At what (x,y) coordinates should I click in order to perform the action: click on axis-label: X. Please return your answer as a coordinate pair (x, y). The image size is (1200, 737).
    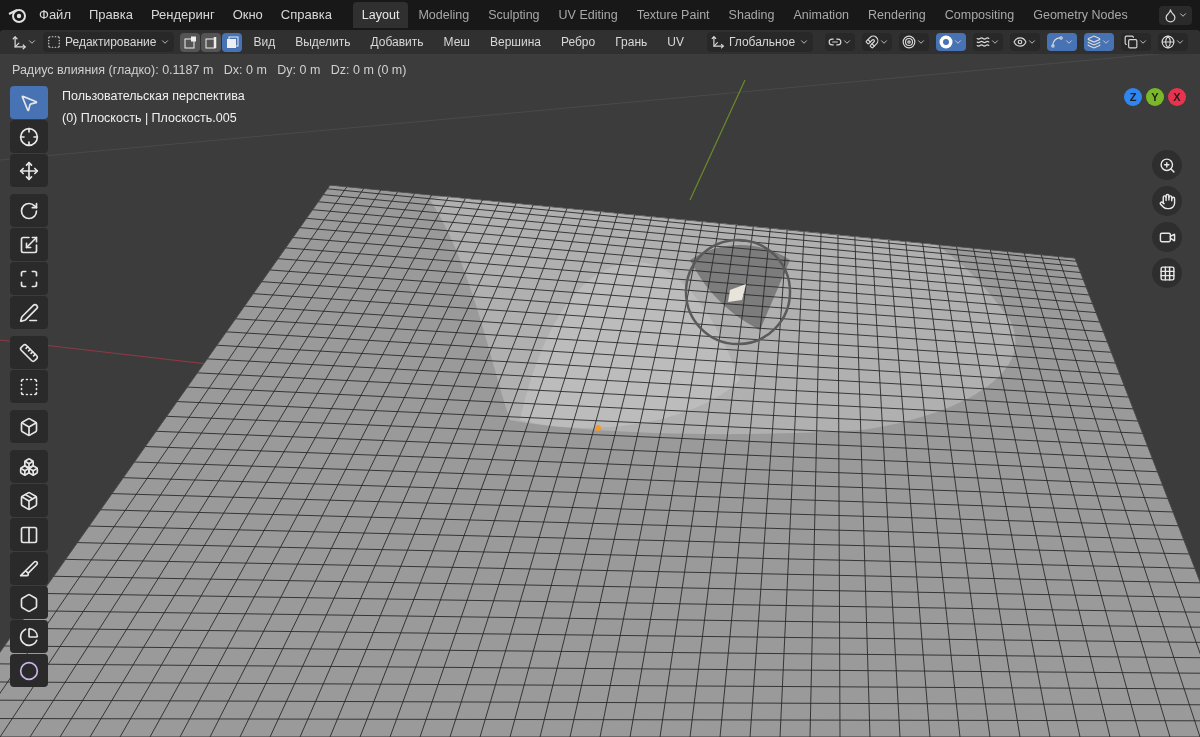
    Looking at the image, I should click on (1177, 97).